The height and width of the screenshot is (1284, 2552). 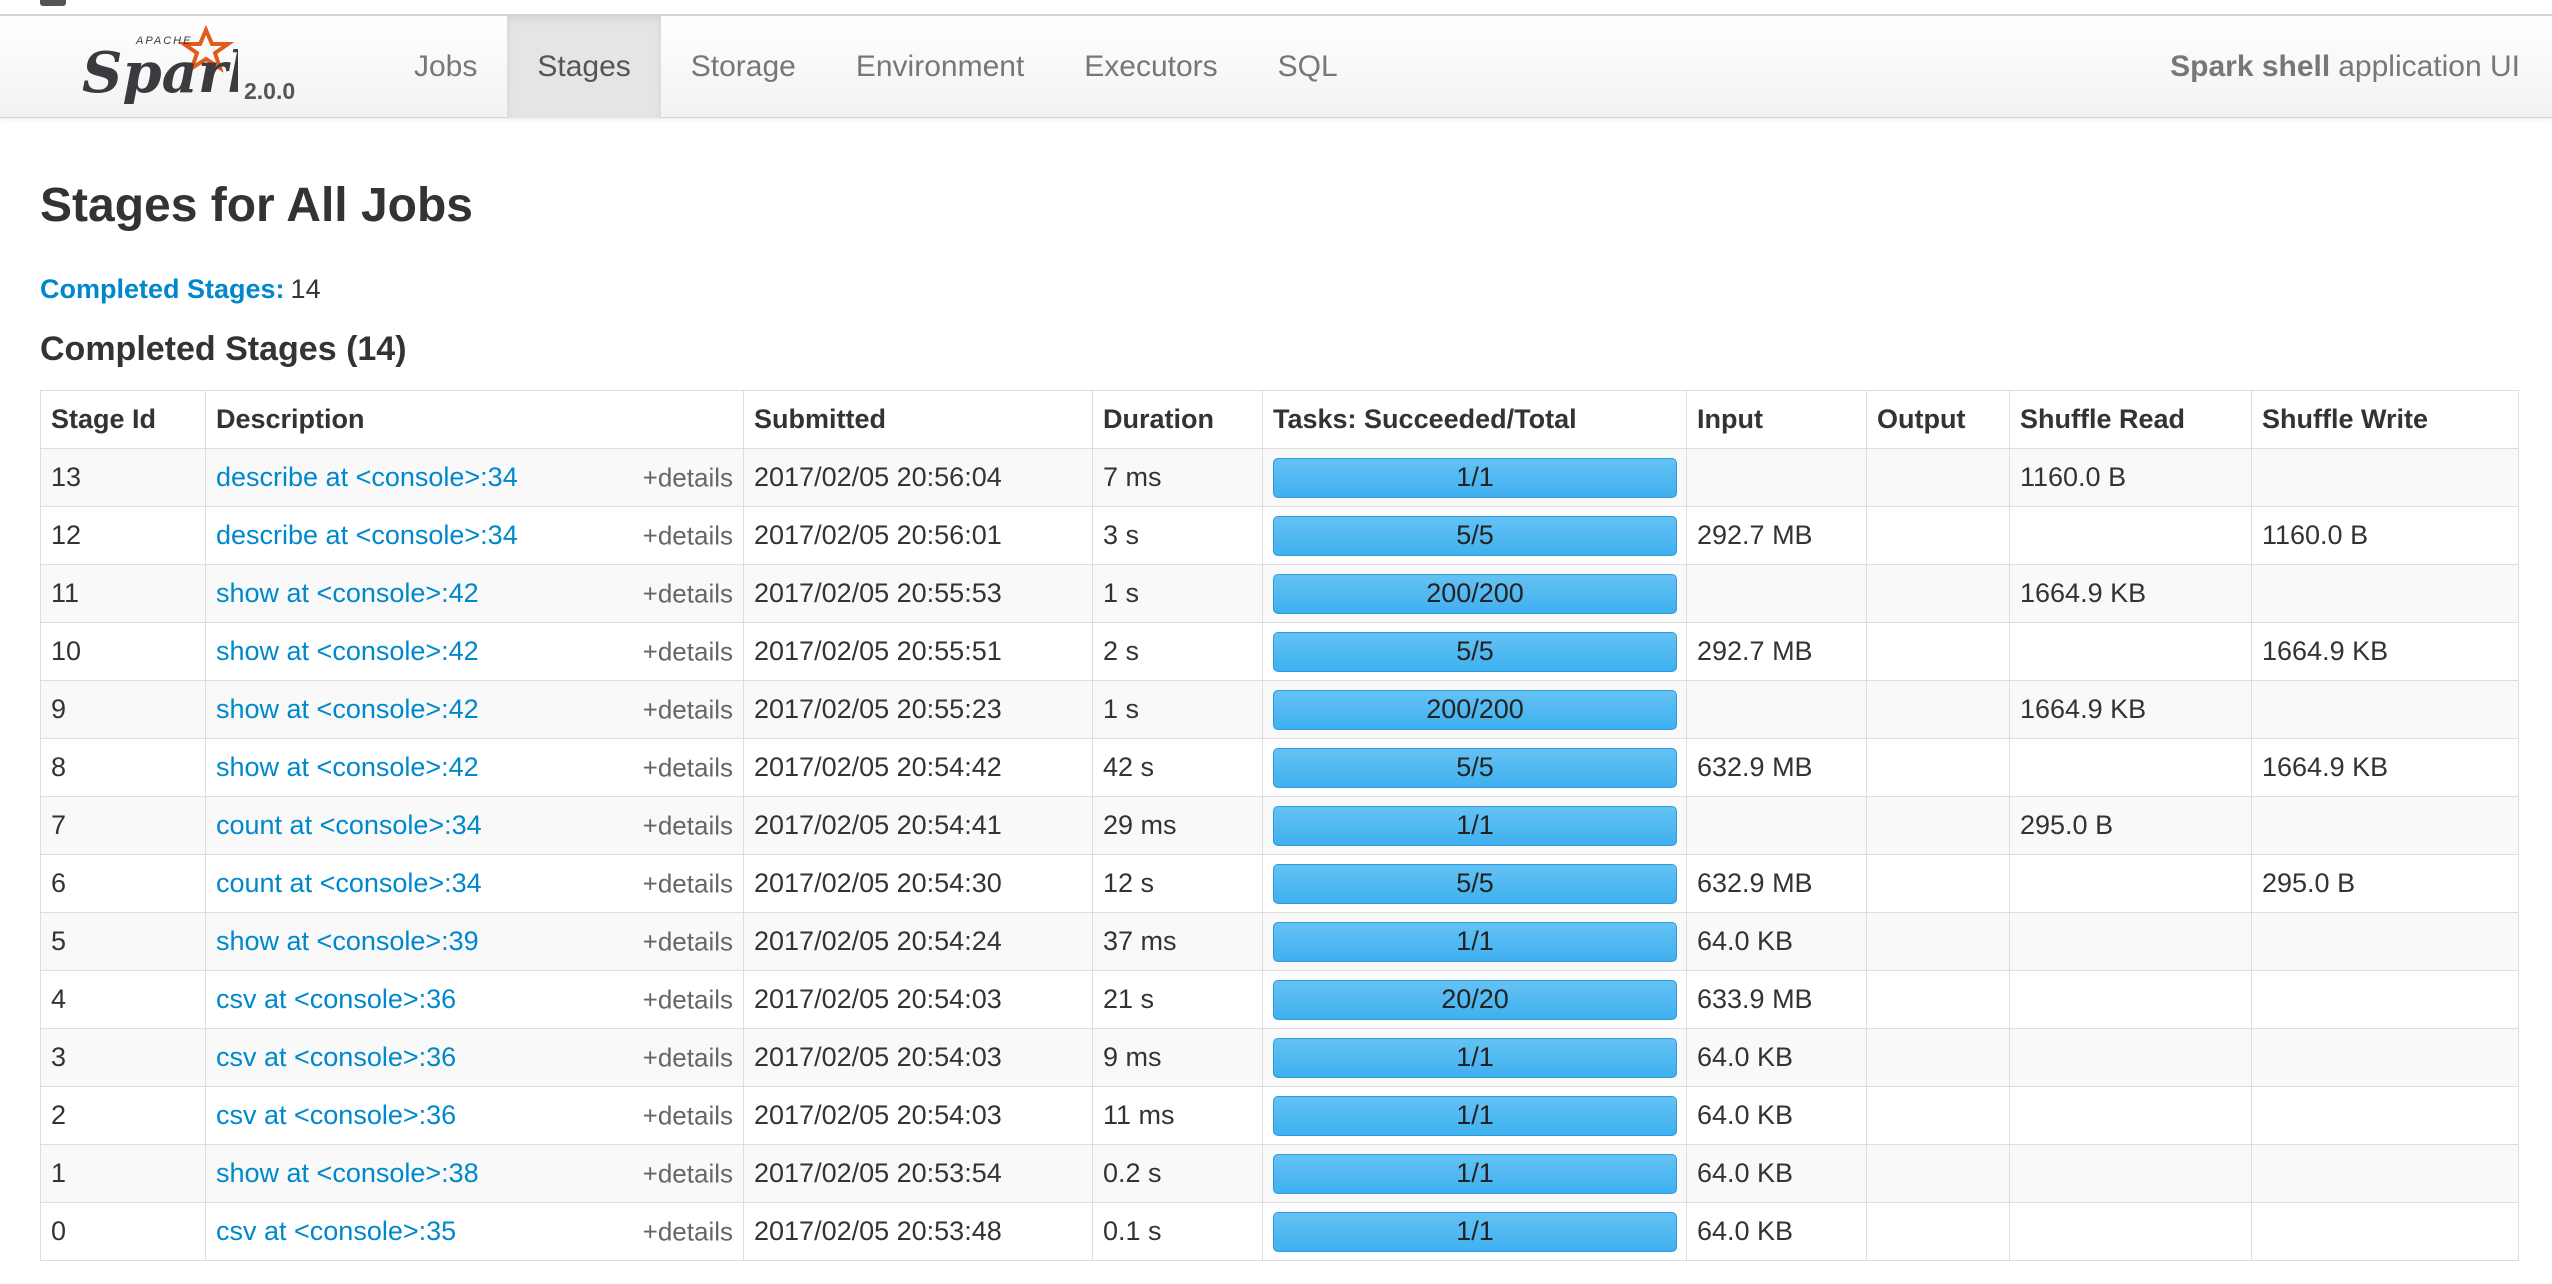 What do you see at coordinates (1150, 67) in the screenshot?
I see `nav-executors: Executors` at bounding box center [1150, 67].